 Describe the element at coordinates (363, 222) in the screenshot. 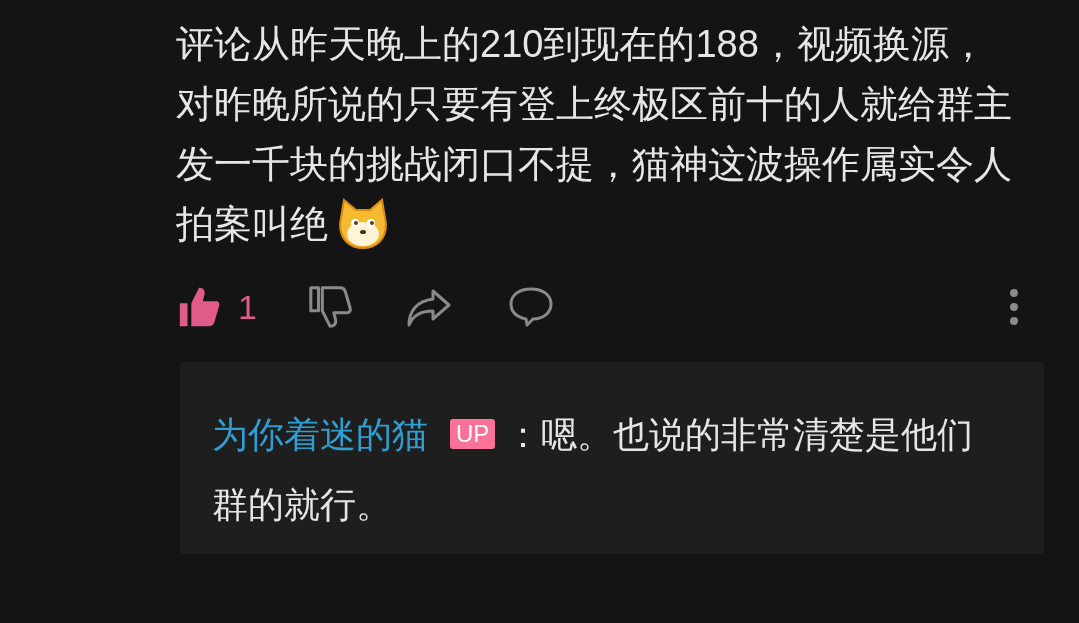

I see `dog-emoji-icon` at that location.